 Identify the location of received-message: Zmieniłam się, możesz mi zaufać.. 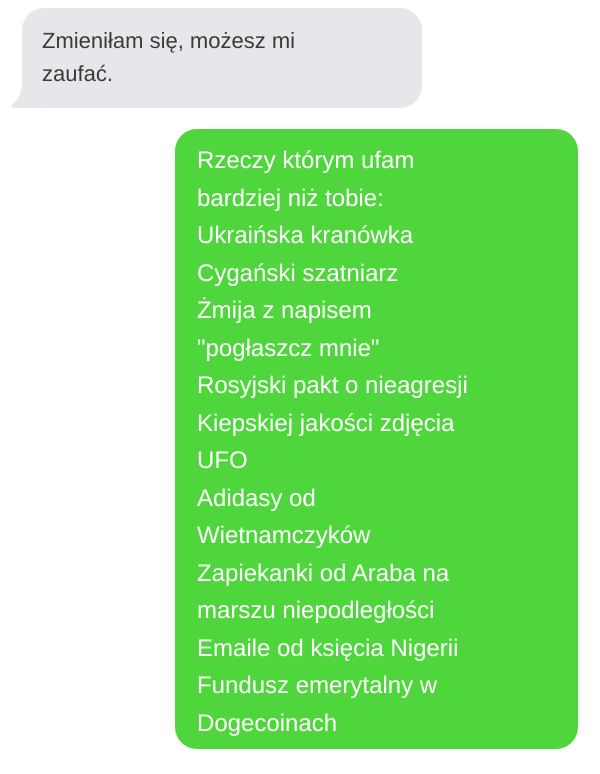
(222, 58).